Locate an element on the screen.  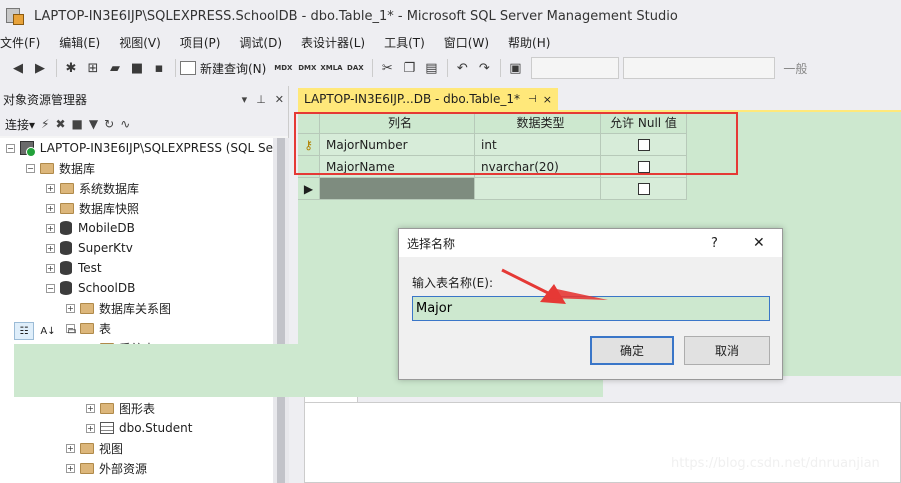
tree-scrollbar is located at coordinates (281, 310).